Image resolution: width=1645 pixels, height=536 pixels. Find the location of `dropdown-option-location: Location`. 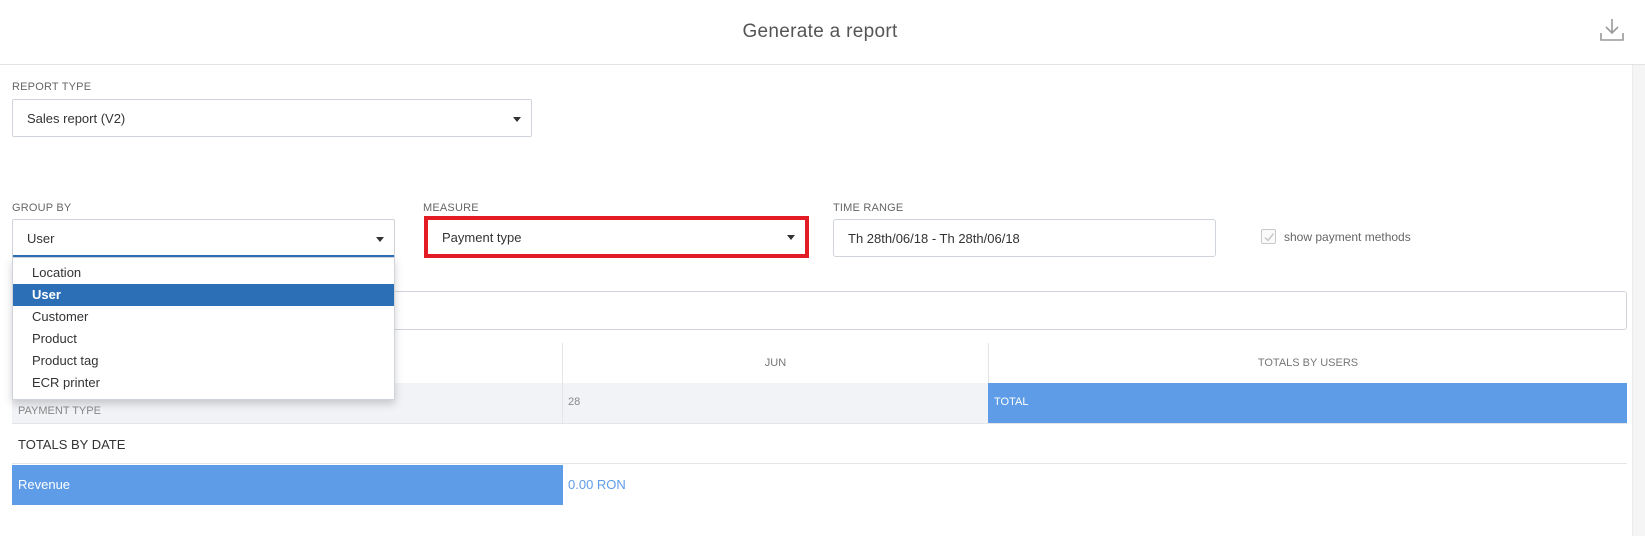

dropdown-option-location: Location is located at coordinates (203, 273).